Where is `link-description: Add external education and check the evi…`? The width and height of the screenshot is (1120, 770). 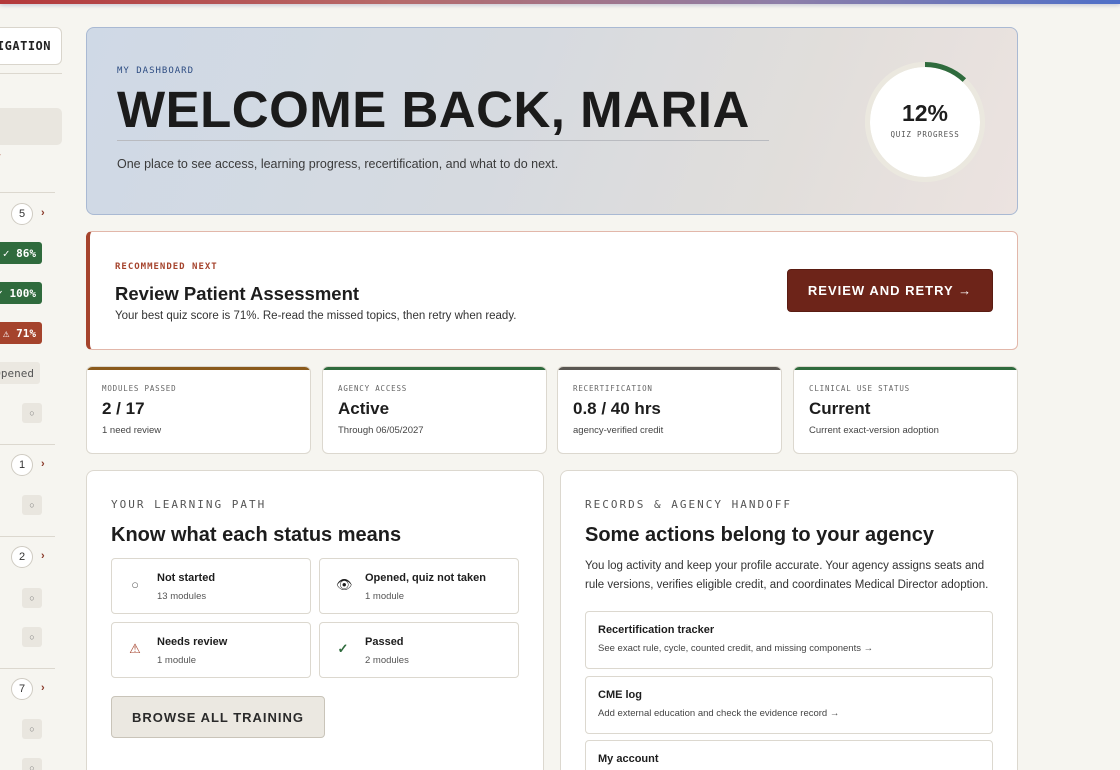
link-description: Add external education and check the evi… is located at coordinates (719, 713).